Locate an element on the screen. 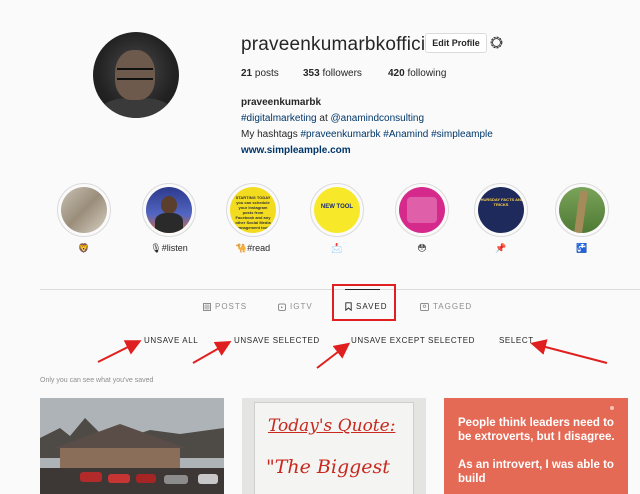 This screenshot has width=640, height=494. arrow-unsave-except is located at coordinates (333, 355).